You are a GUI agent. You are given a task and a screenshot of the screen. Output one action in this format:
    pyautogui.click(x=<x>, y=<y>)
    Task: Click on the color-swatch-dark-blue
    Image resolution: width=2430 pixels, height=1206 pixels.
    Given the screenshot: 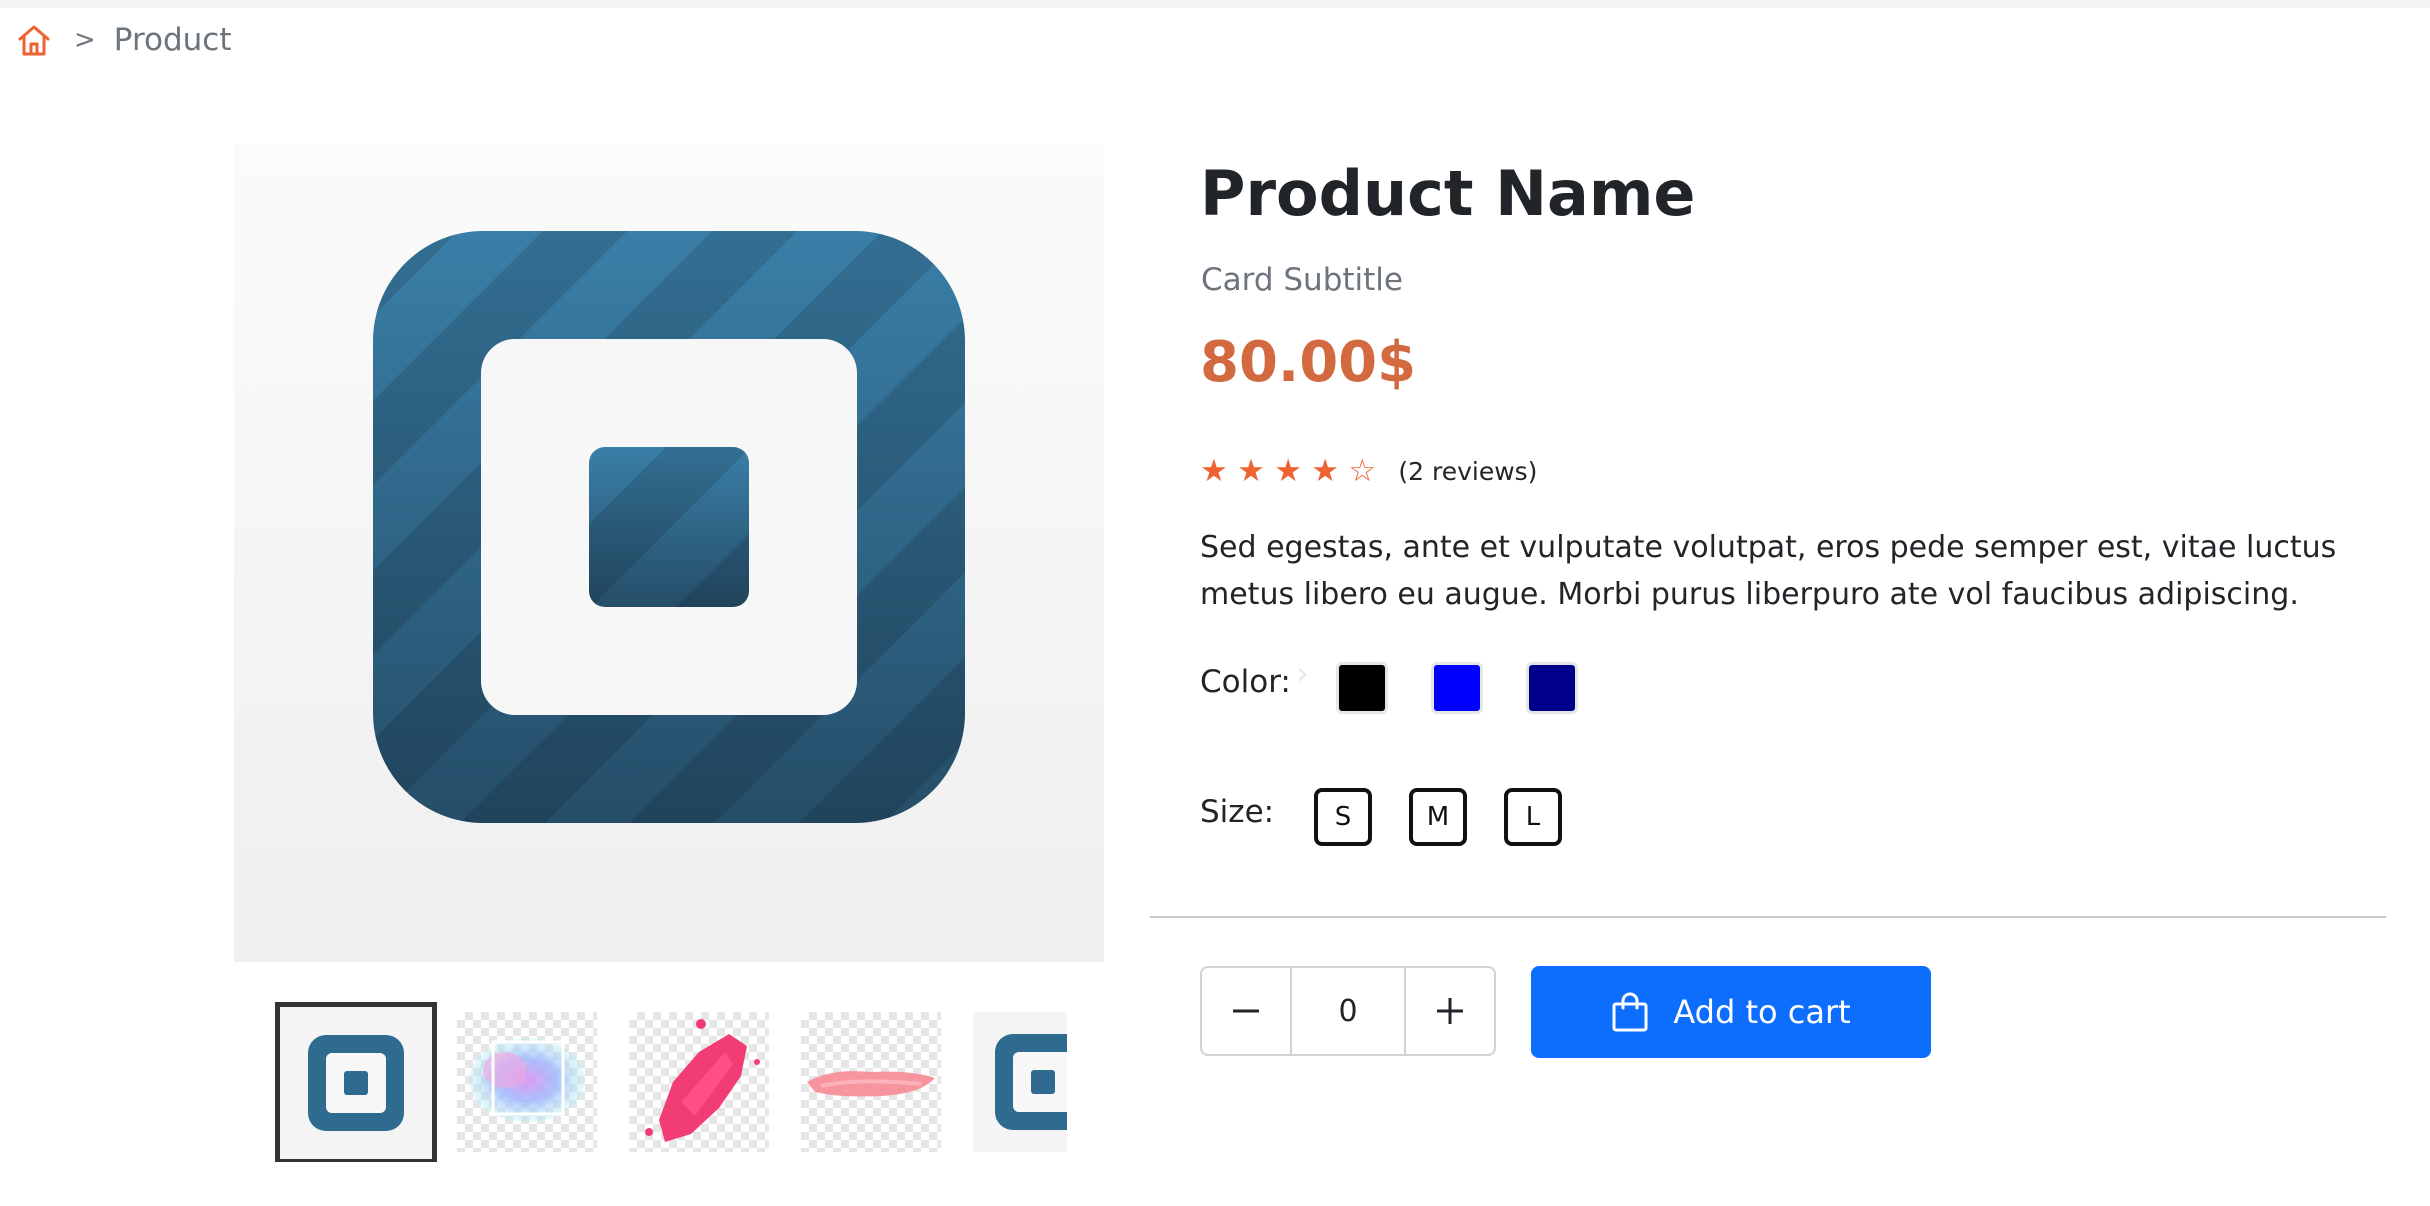 What is the action you would take?
    pyautogui.click(x=1552, y=688)
    